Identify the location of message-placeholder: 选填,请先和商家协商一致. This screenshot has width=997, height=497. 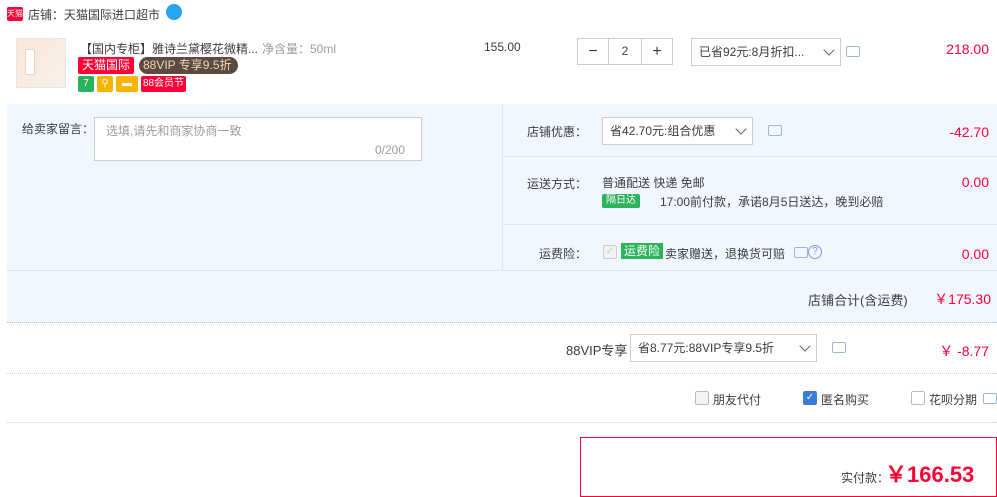
(174, 131).